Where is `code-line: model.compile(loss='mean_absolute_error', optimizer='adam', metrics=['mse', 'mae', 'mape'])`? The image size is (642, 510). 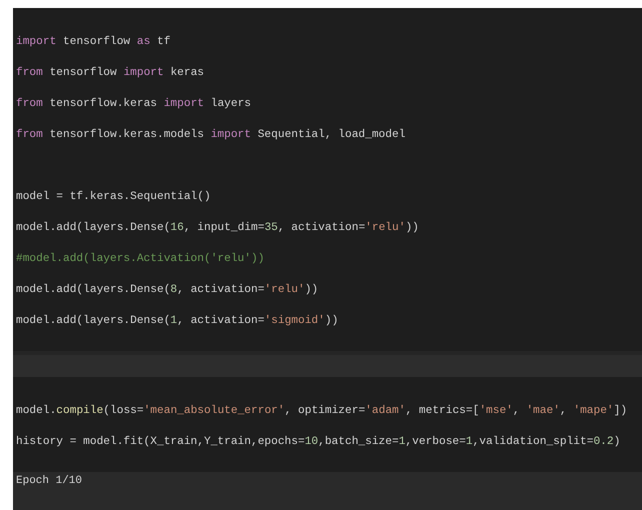
code-line: model.compile(loss='mean_absolute_error', optimizer='adam', metrics=['mse', 'mae', 'mape']) is located at coordinates (322, 411).